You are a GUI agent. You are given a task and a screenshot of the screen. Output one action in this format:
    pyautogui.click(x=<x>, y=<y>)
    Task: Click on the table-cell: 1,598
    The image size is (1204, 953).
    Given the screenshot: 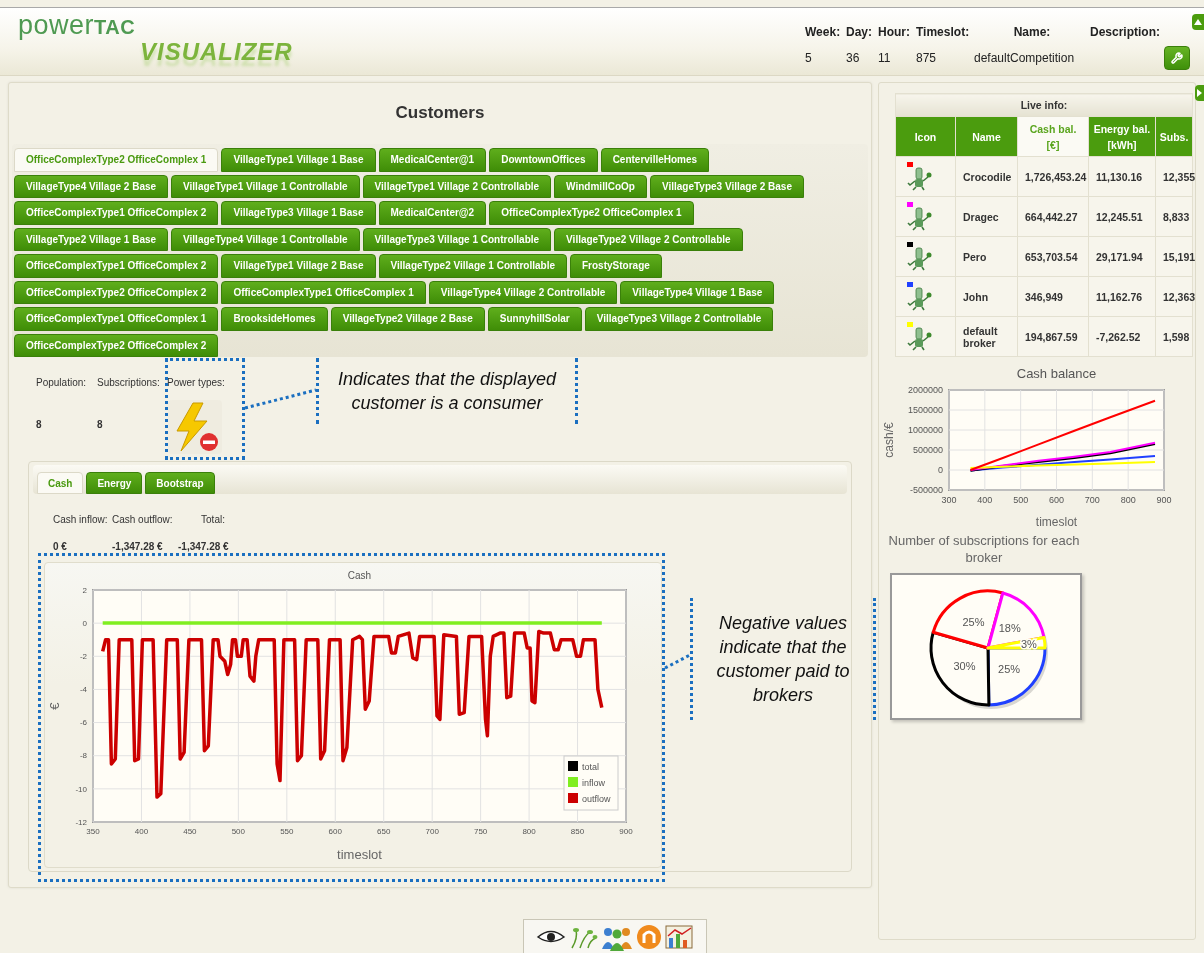 What is the action you would take?
    pyautogui.click(x=1174, y=336)
    